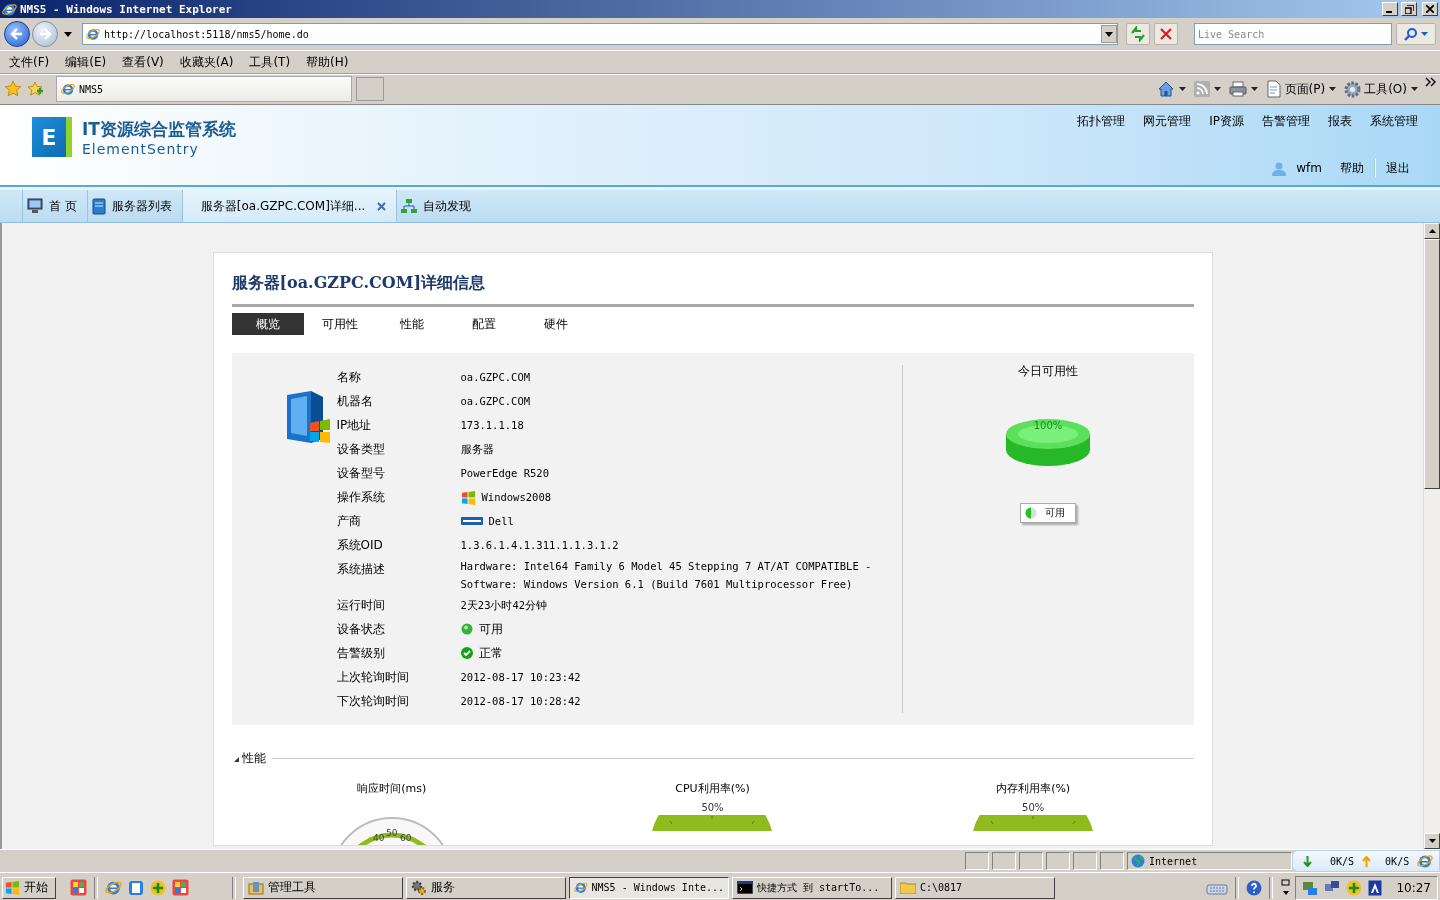  What do you see at coordinates (975, 887) in the screenshot?
I see `taskbar-button: C:\0817` at bounding box center [975, 887].